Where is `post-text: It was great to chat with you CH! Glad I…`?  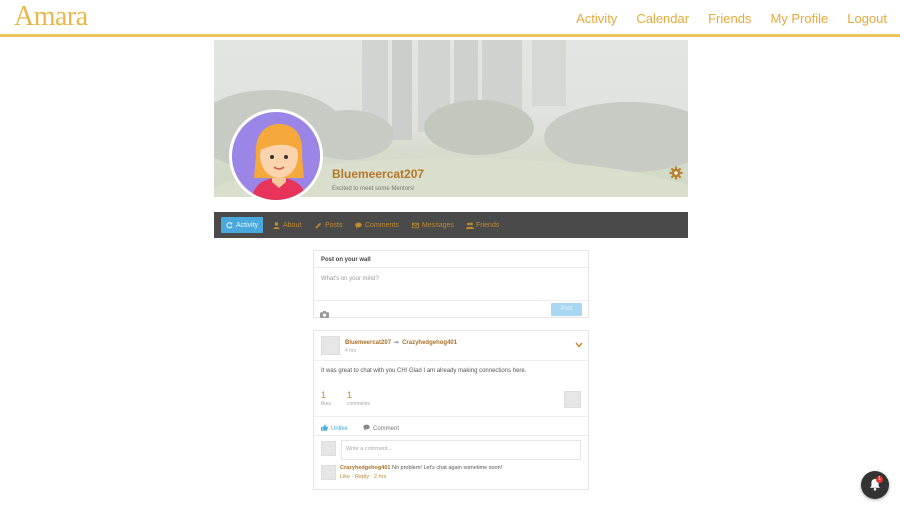
post-text: It was great to chat with you CH! Glad I… is located at coordinates (424, 371).